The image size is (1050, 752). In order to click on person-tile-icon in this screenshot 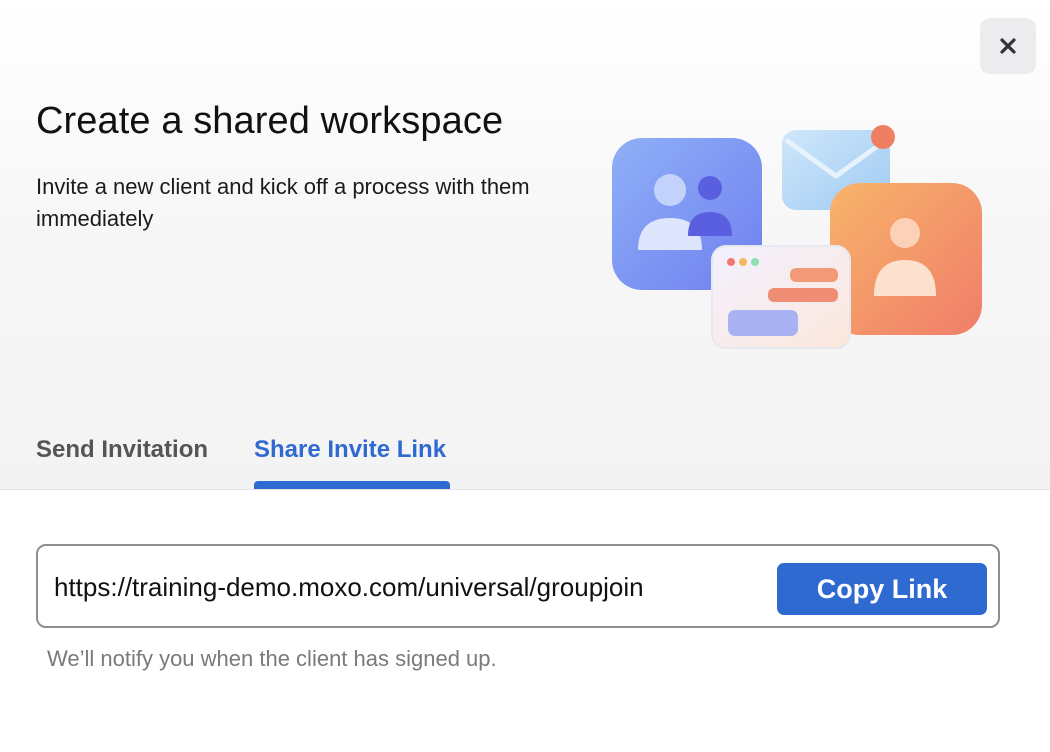, I will do `click(906, 259)`.